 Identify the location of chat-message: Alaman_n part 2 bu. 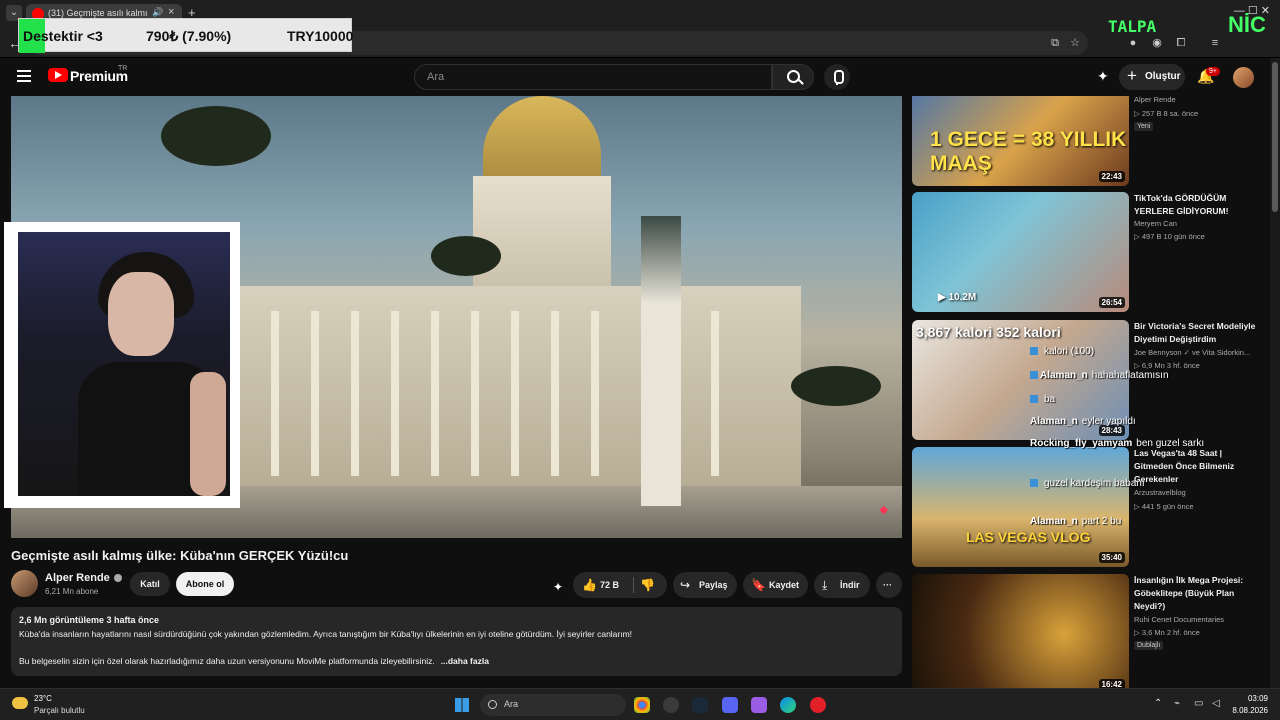
(1075, 521).